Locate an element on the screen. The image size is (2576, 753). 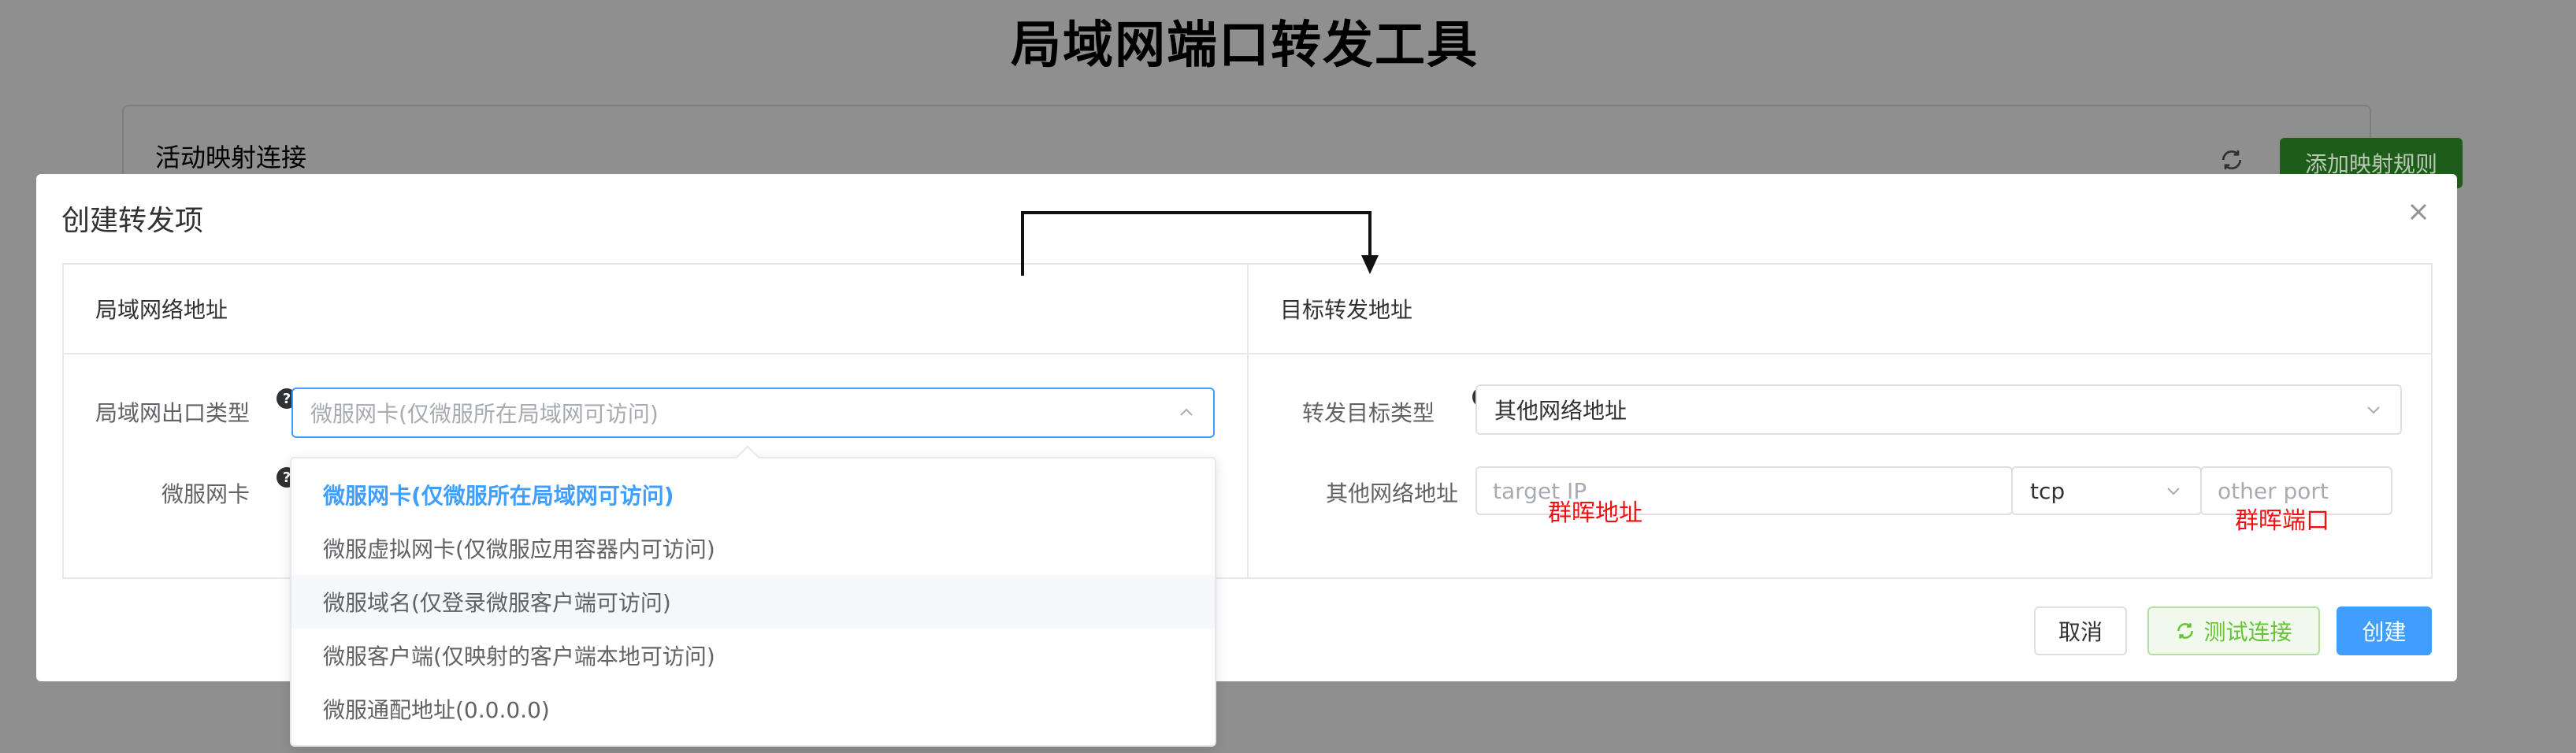
other-address-label: 其他网络地址 is located at coordinates (1392, 493).